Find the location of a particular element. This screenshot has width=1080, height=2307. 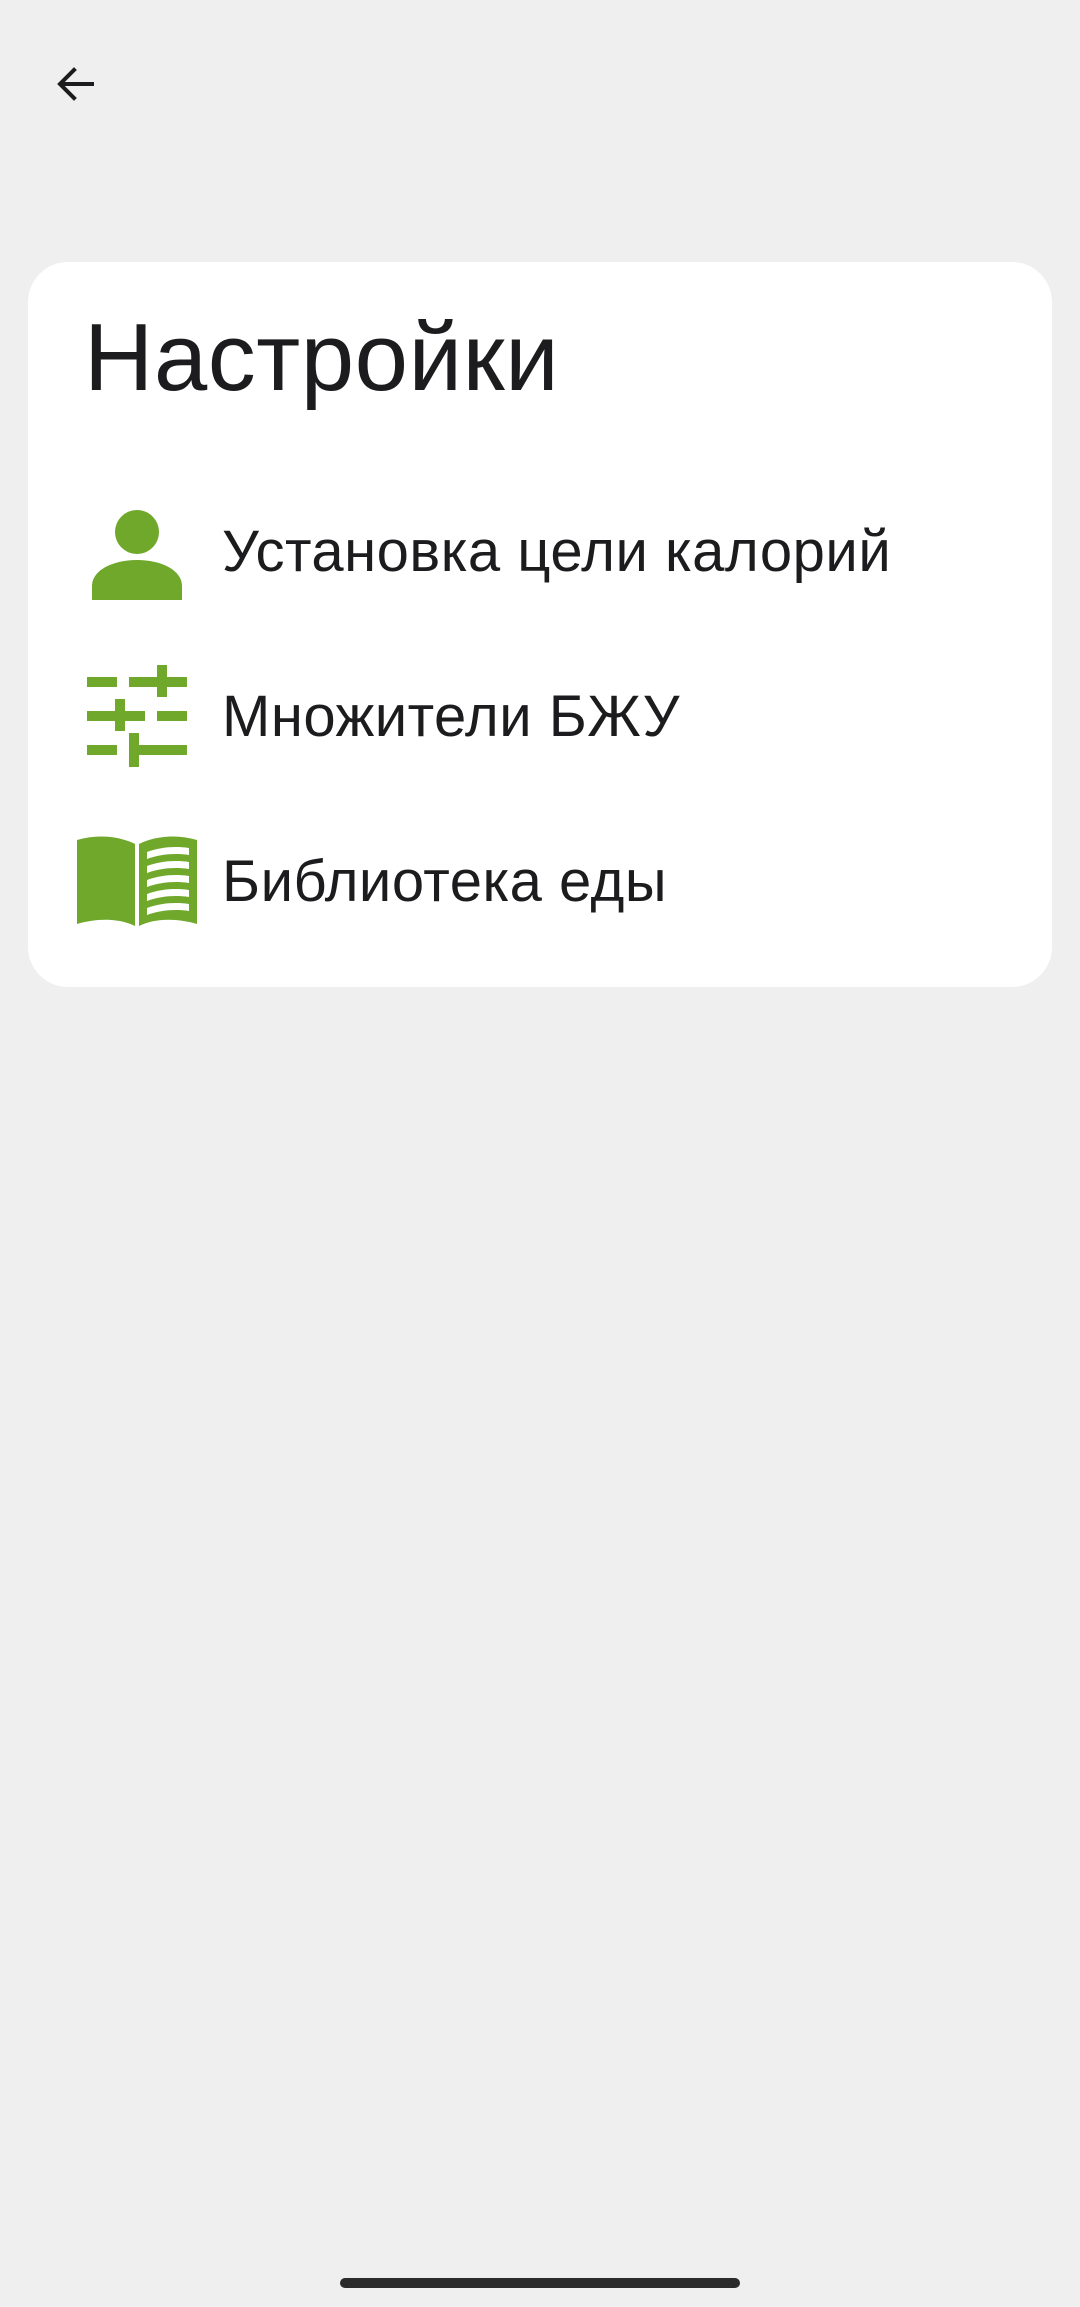

menu-item-food-library: Библиотека еды is located at coordinates (540, 882).